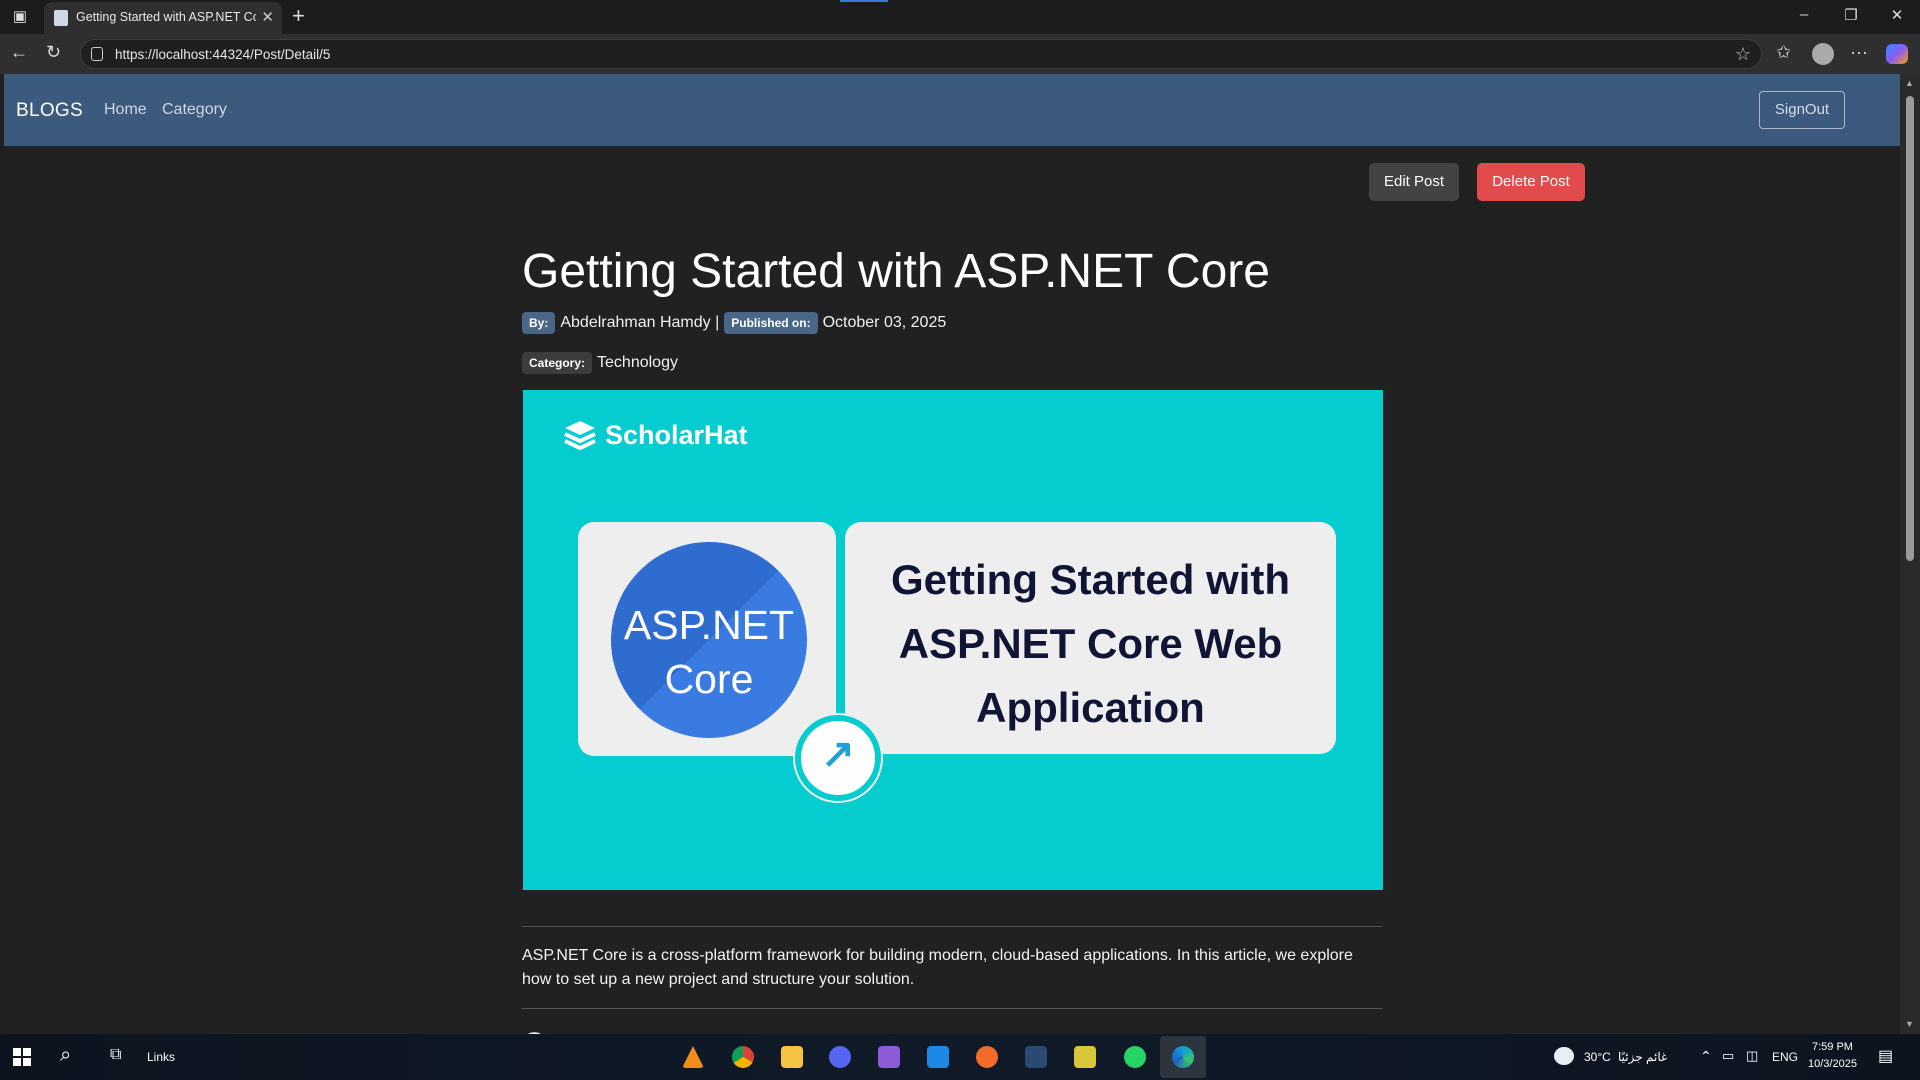 This screenshot has height=1080, width=1920. Describe the element at coordinates (1804, 14) in the screenshot. I see `minimize-icon: –` at that location.